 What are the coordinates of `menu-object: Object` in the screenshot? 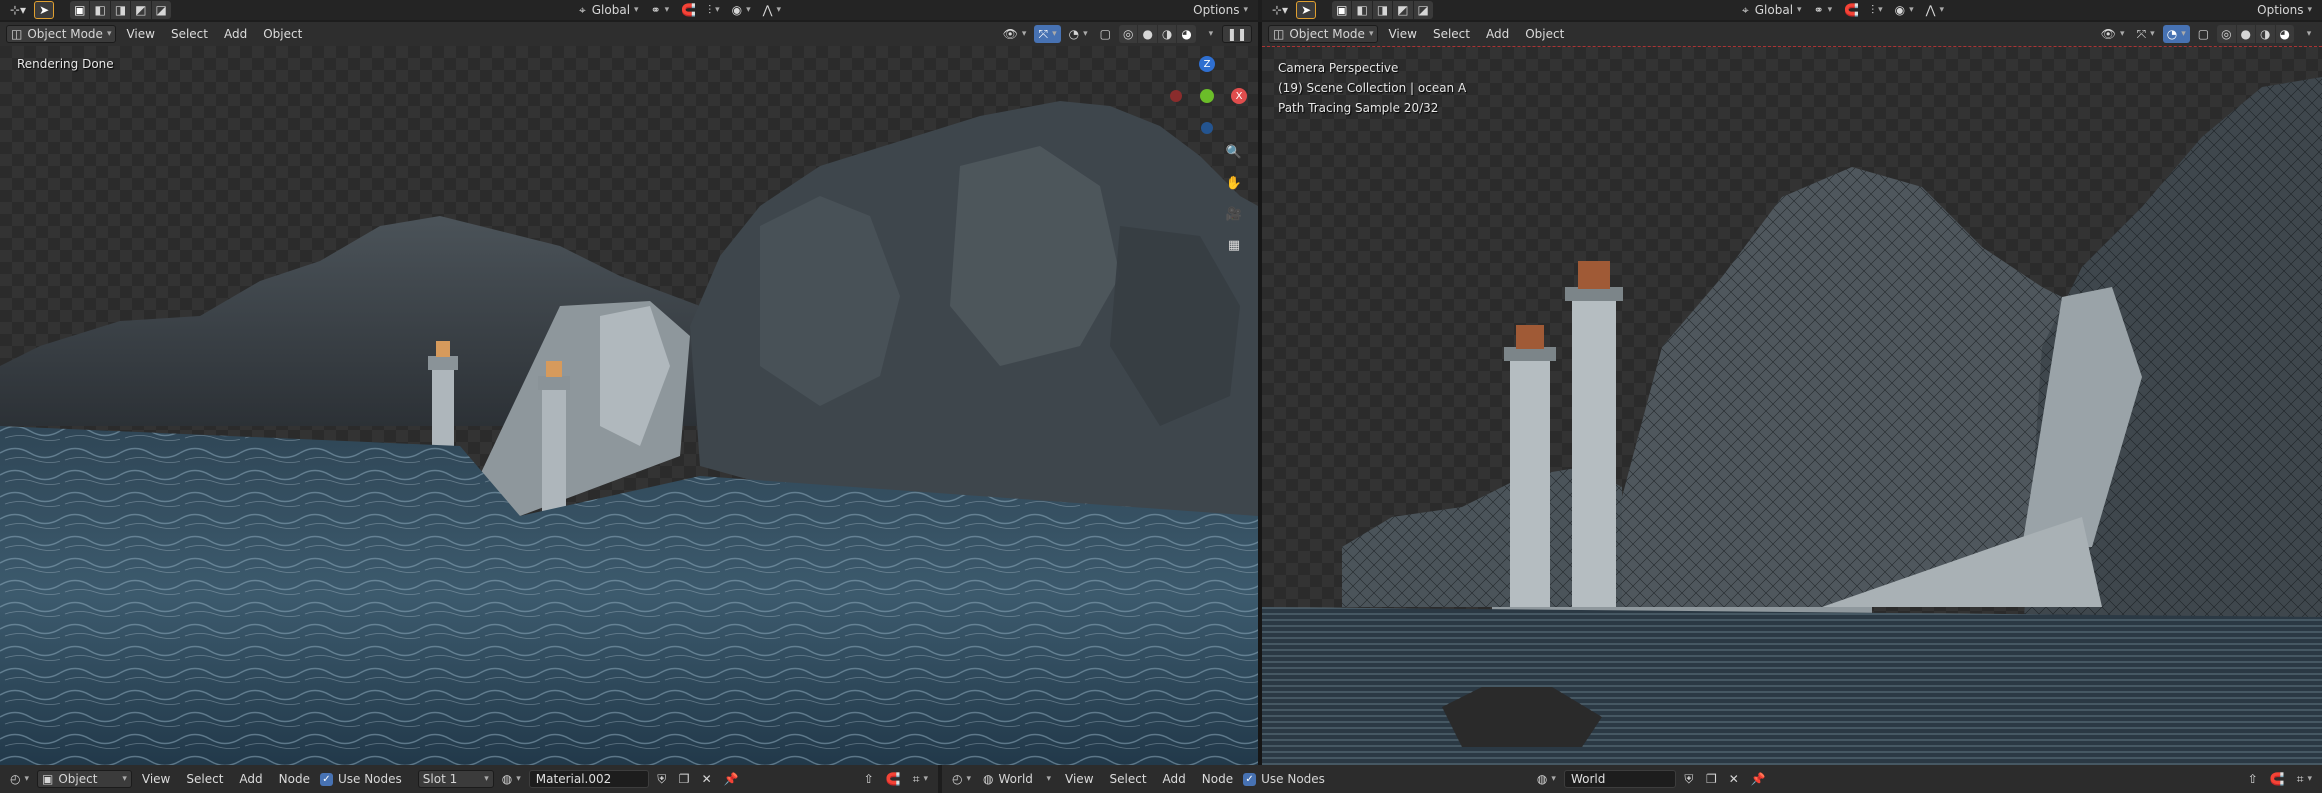 It's located at (1544, 34).